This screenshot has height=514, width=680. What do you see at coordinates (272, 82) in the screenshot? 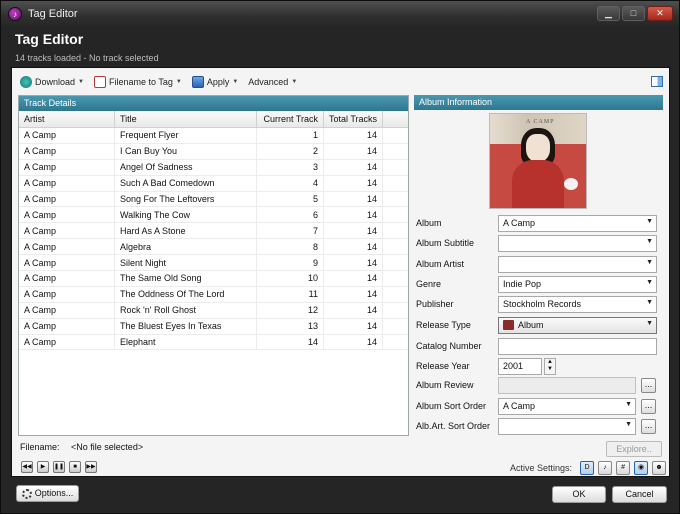
I see `advanced-button: Advanced ▼` at bounding box center [272, 82].